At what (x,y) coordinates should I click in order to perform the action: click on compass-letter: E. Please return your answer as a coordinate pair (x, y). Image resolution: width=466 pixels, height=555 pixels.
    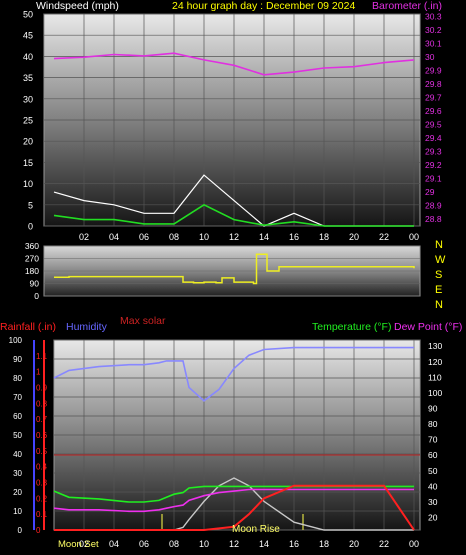
    Looking at the image, I should click on (438, 290).